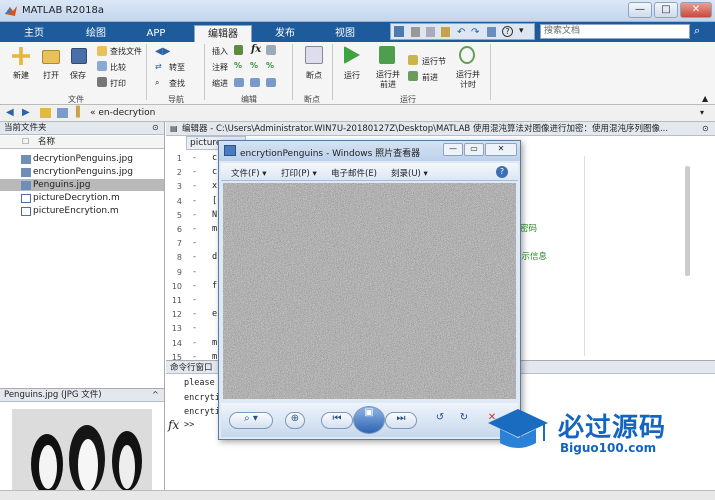 This screenshot has height=500, width=715. What do you see at coordinates (62, 113) in the screenshot?
I see `browse-icon` at bounding box center [62, 113].